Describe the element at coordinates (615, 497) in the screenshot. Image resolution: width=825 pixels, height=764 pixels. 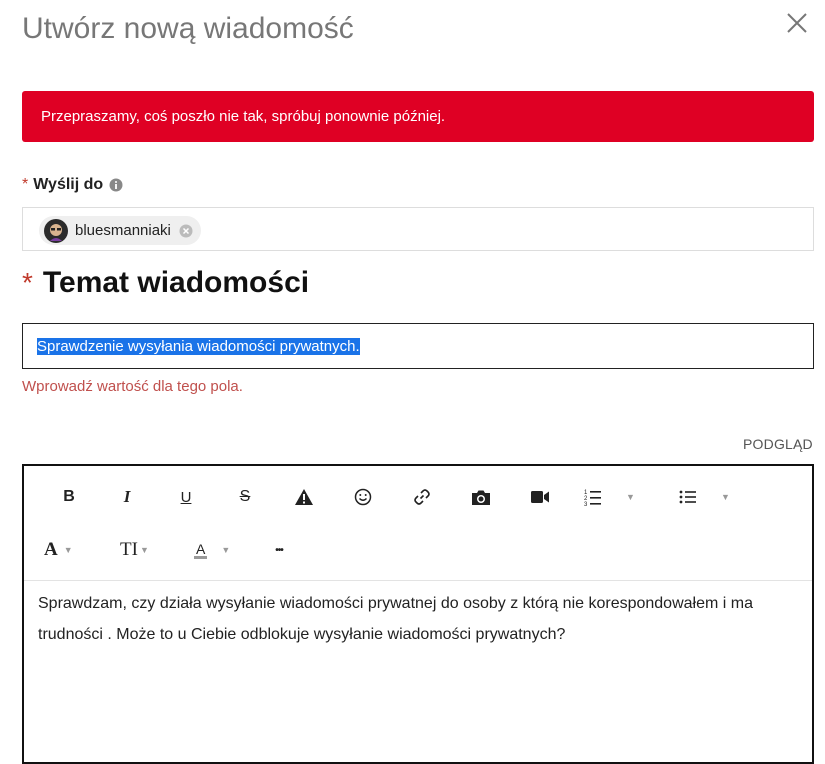
I see `numbered-list-button: 1 2 3 ▼` at that location.